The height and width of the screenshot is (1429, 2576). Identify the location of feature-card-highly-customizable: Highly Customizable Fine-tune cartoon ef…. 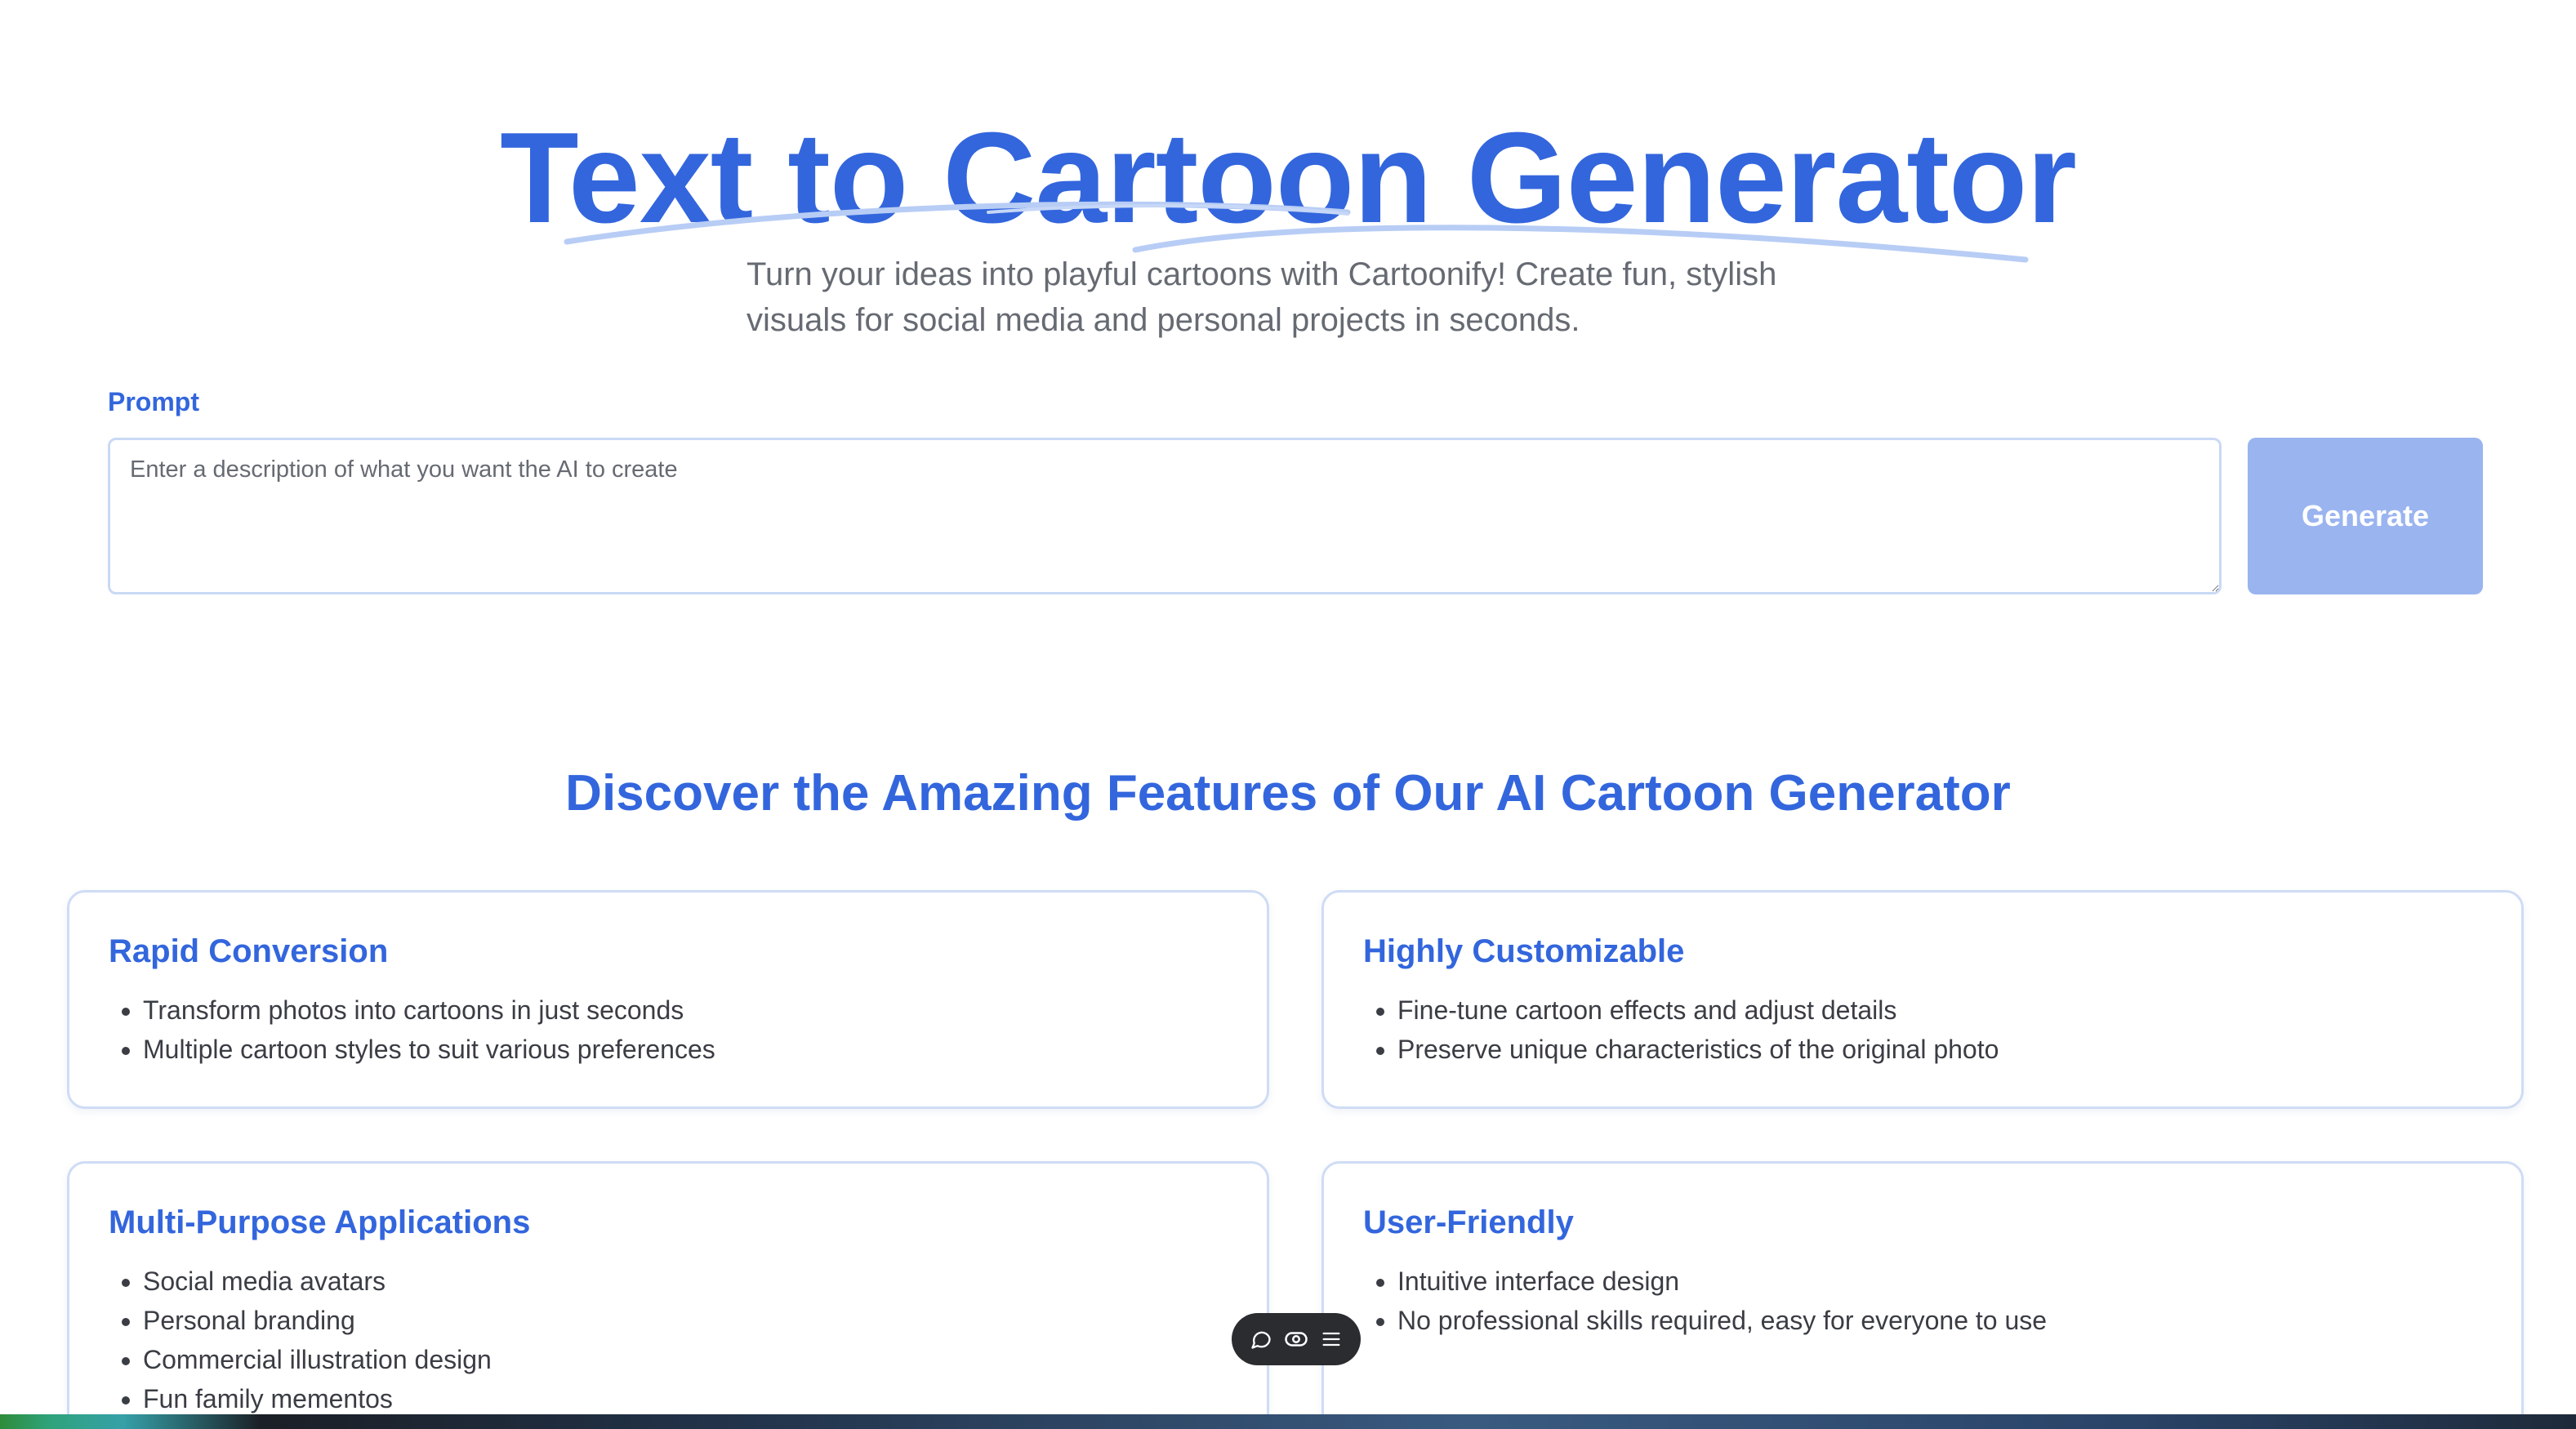
(1922, 999).